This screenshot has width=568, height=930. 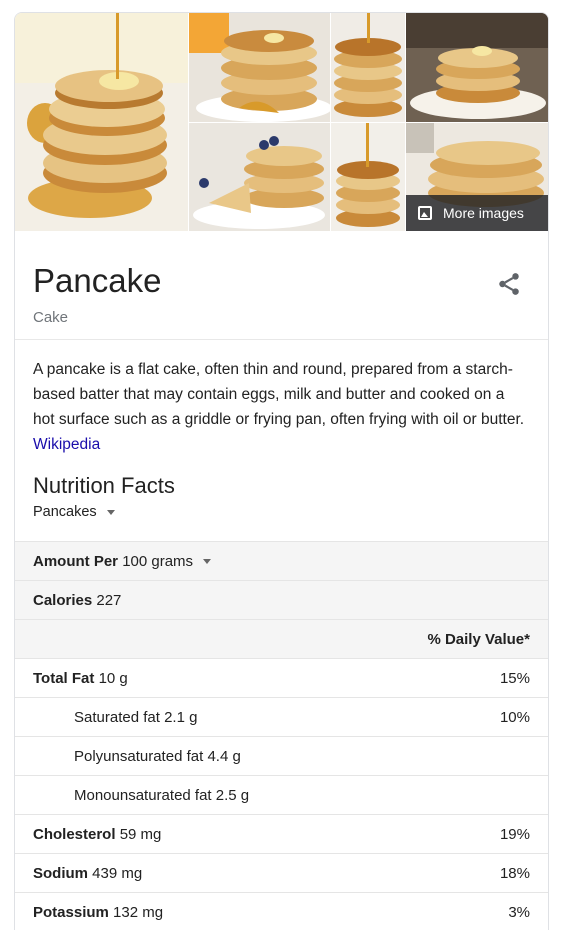 I want to click on nutrient-row-potassium: Potassium 132 mg 3%, so click(x=281, y=911).